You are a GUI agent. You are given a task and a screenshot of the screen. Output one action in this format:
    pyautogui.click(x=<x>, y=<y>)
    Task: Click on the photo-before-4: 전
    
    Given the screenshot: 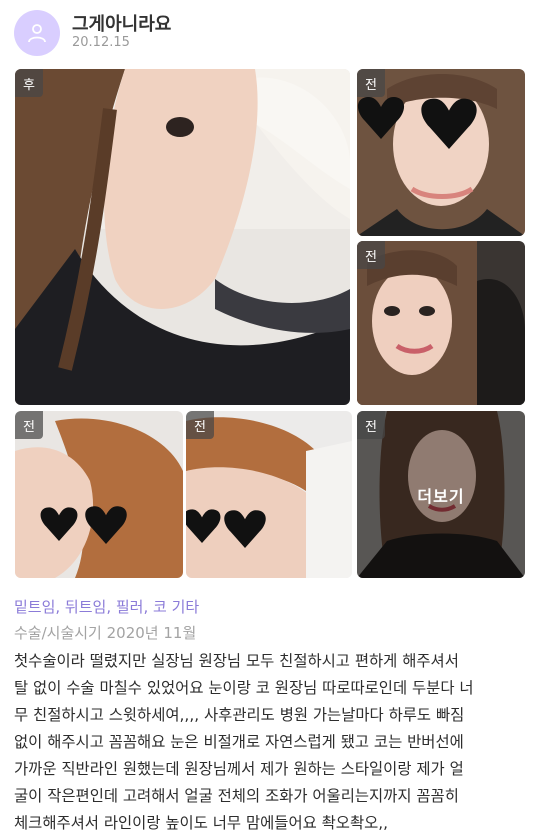 What is the action you would take?
    pyautogui.click(x=269, y=494)
    